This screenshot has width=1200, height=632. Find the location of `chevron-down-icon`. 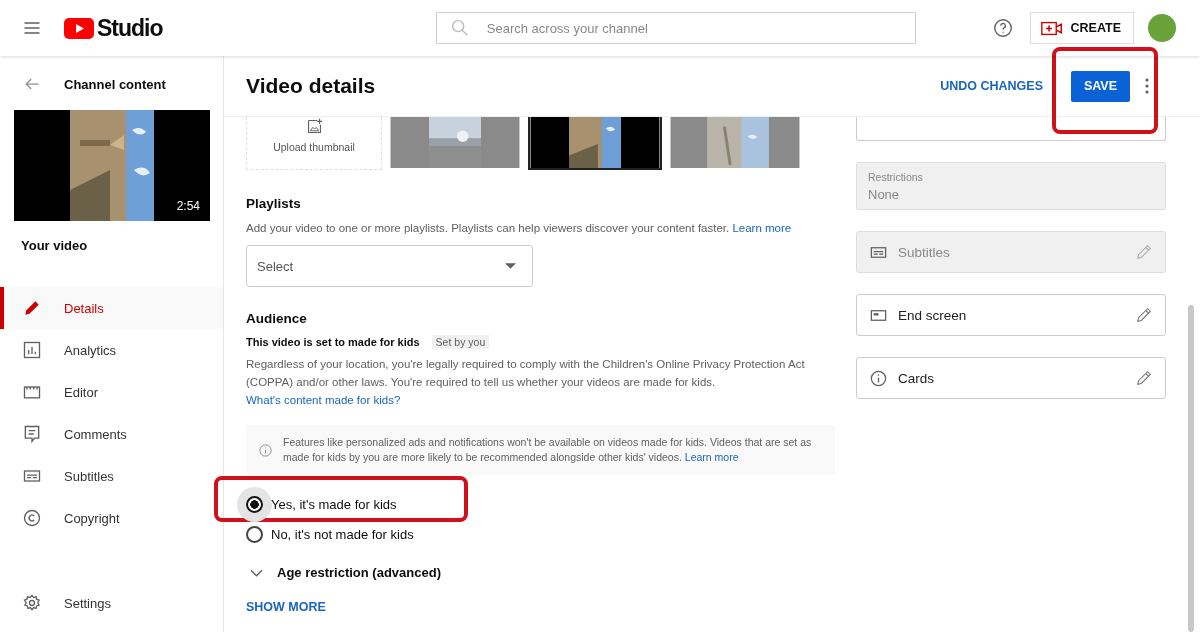

chevron-down-icon is located at coordinates (256, 572).